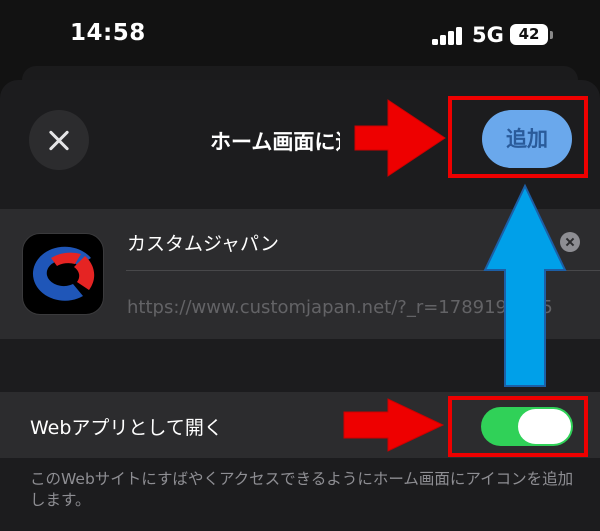 Image resolution: width=600 pixels, height=531 pixels. I want to click on app-name: カスタムジャパン, so click(203, 242).